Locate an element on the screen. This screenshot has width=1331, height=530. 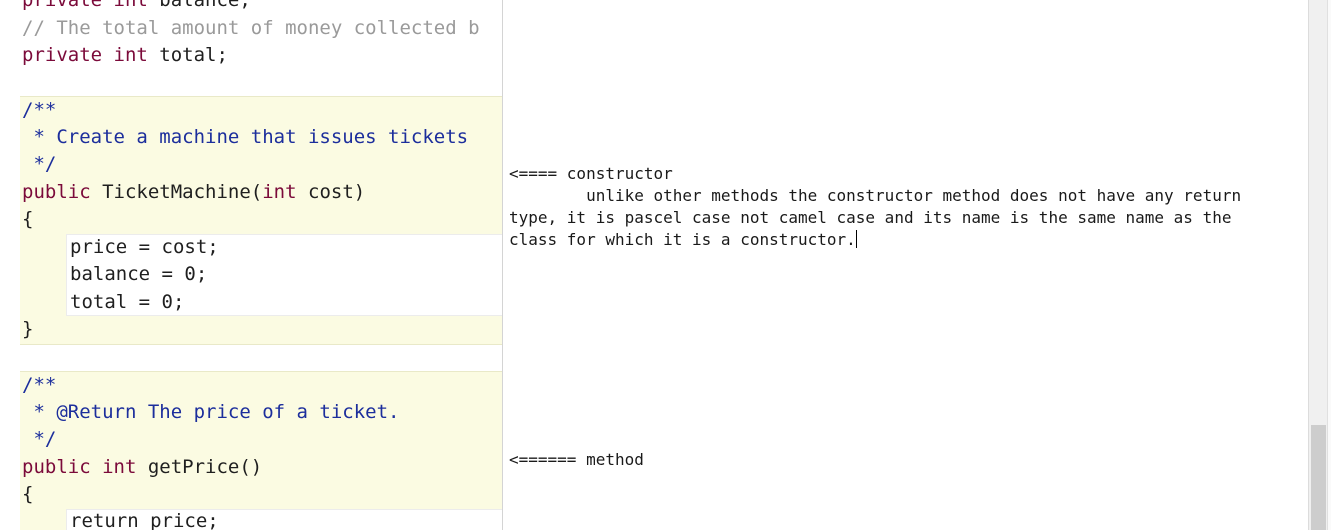
keyword-public-int: public int is located at coordinates (79, 467).